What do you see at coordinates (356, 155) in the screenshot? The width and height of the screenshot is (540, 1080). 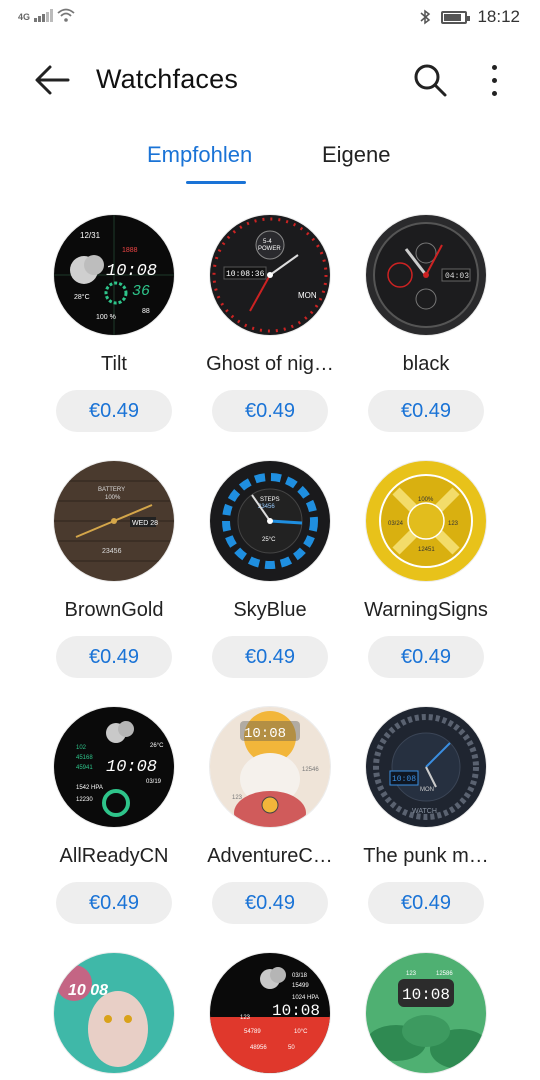 I see `tab-eigene: Eigene` at bounding box center [356, 155].